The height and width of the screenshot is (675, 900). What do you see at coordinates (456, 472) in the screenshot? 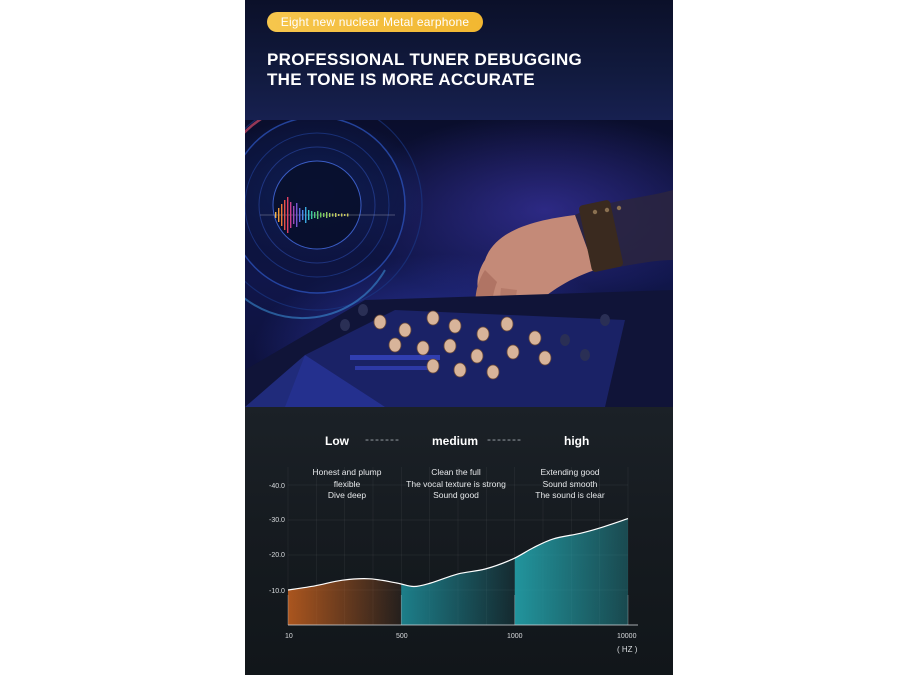
I see `band-desc-medium-line-1: Clean the full` at bounding box center [456, 472].